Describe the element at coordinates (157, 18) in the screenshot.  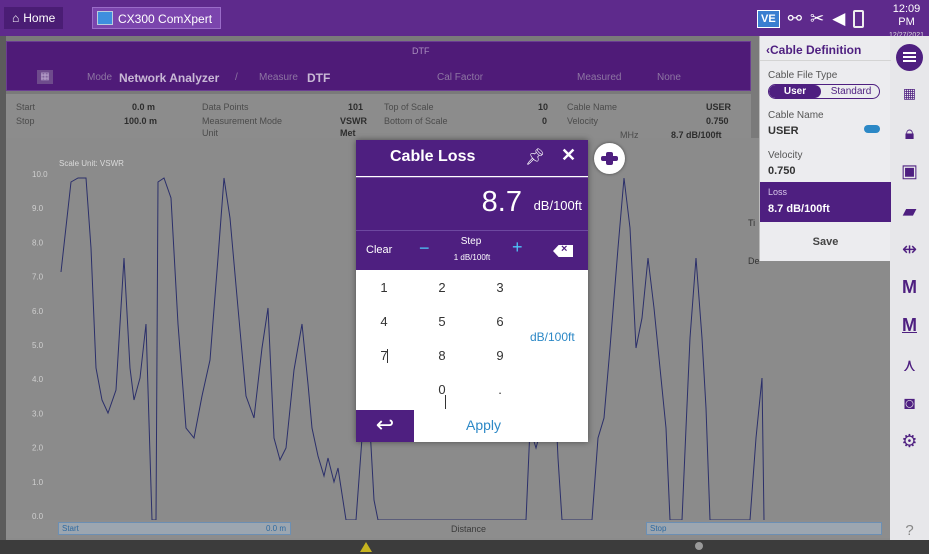
I see `app-tab-cx300: CX300 ComXpert` at that location.